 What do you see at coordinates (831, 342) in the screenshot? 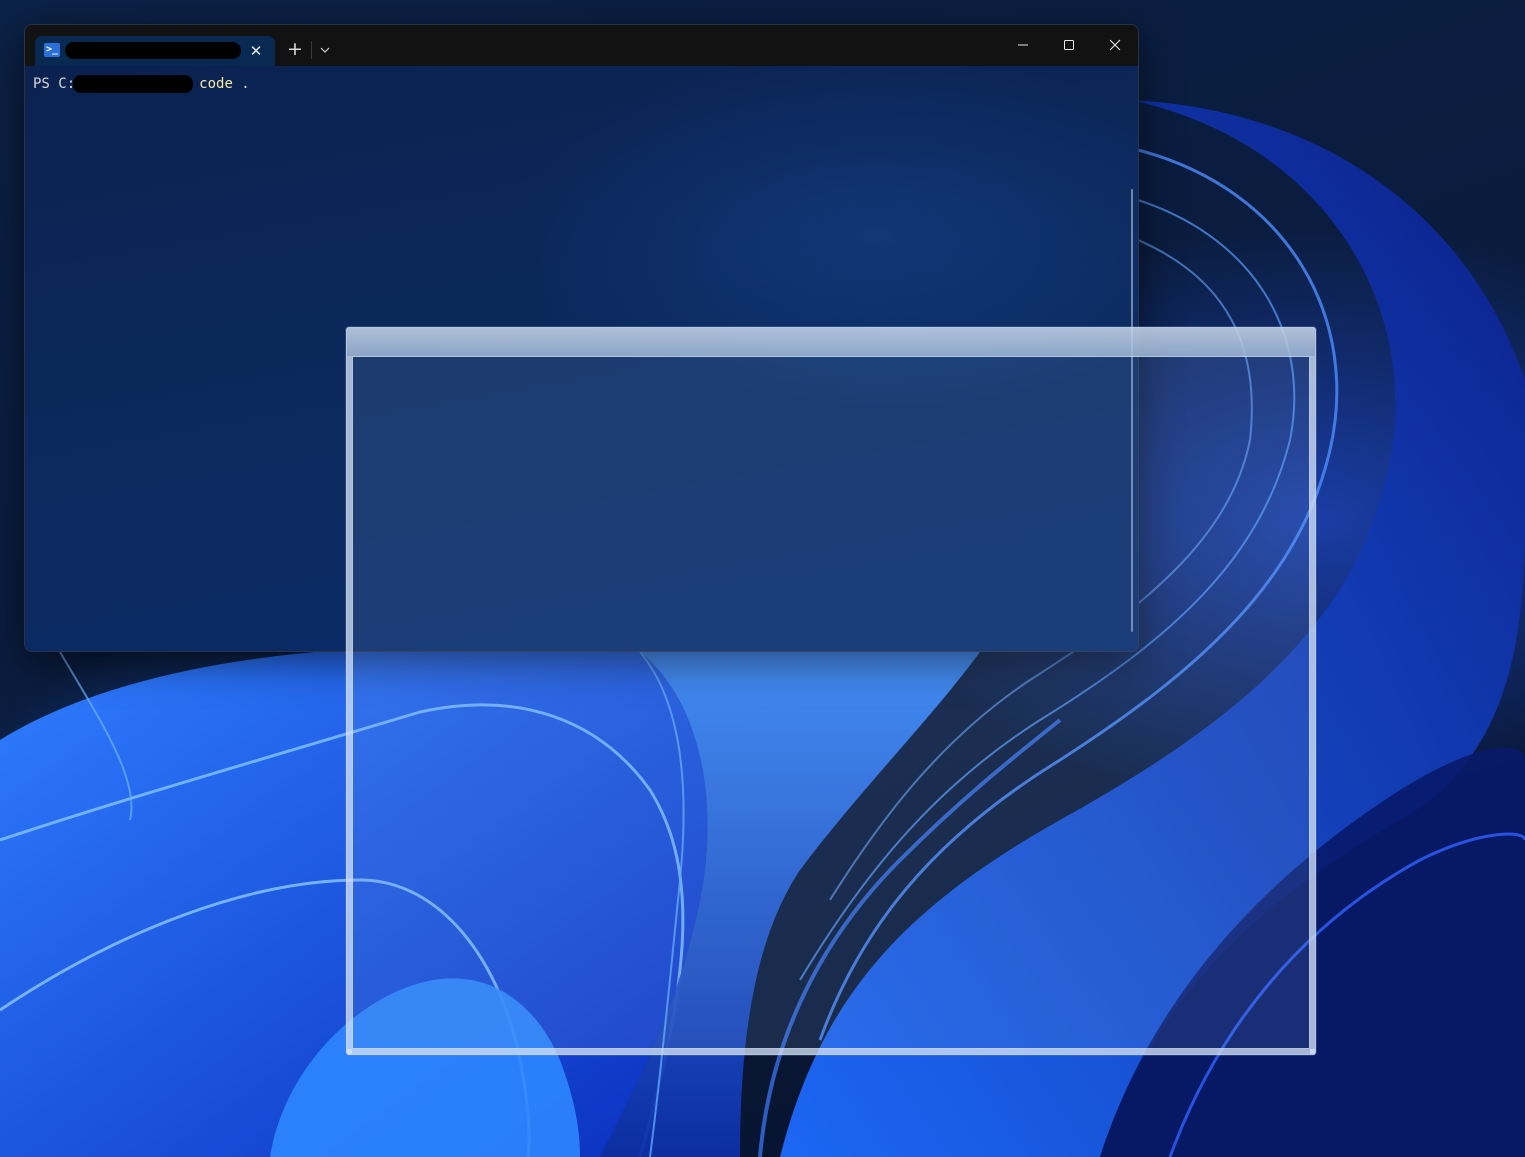
I see `preview-titlebar` at bounding box center [831, 342].